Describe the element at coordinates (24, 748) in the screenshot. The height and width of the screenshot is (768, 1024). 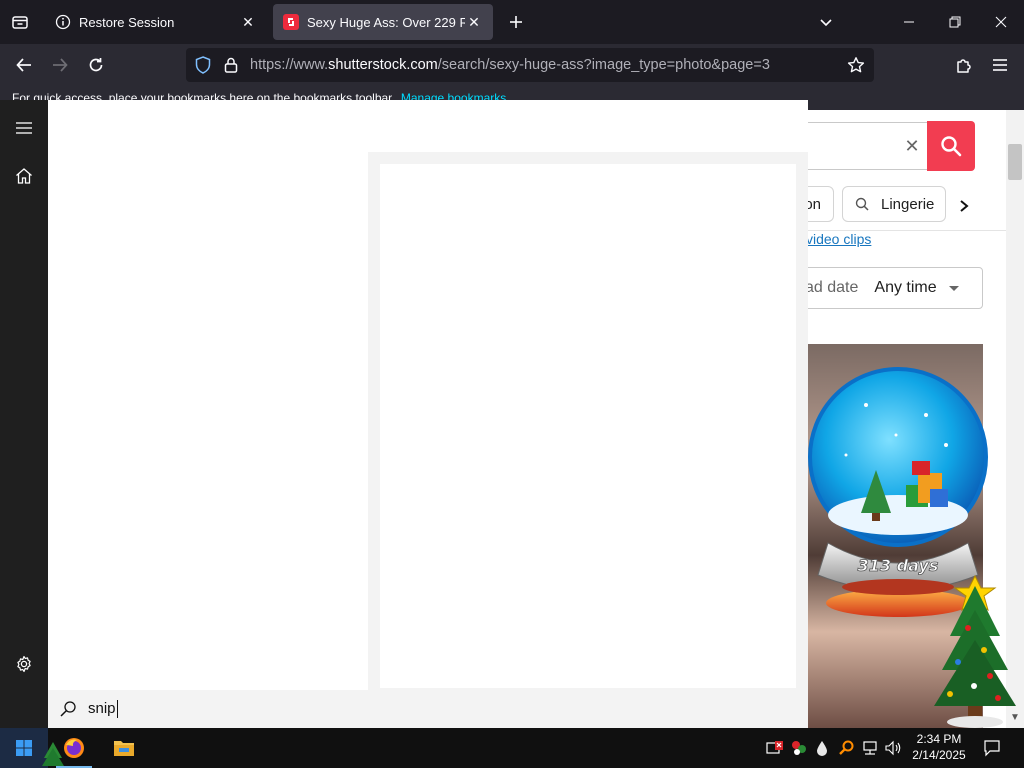
I see `windows-logo-icon` at that location.